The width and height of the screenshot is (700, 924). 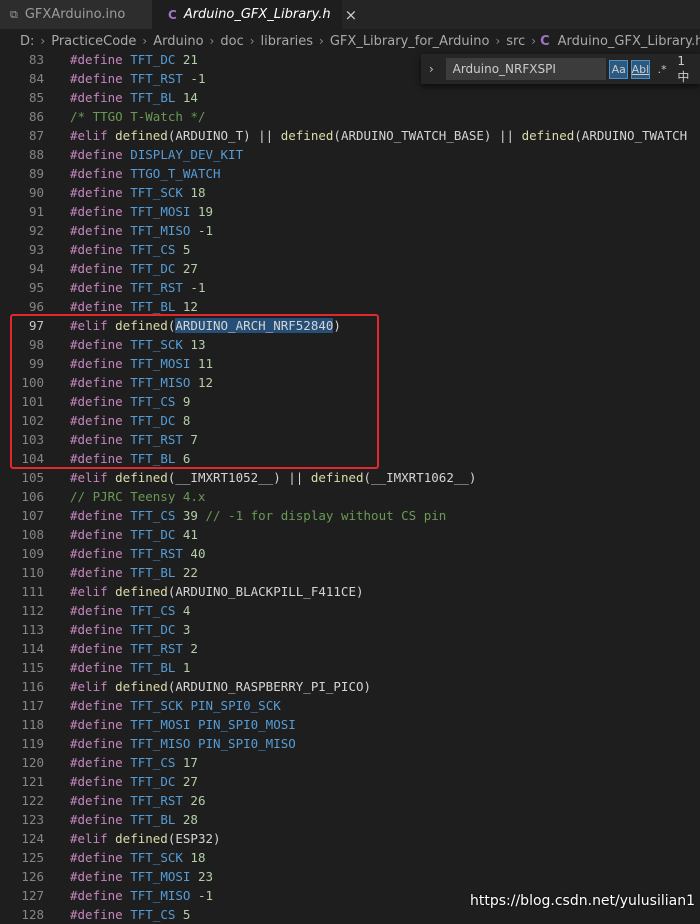 What do you see at coordinates (350, 857) in the screenshot?
I see `code-line: 125 #define TFT_SCK 18` at bounding box center [350, 857].